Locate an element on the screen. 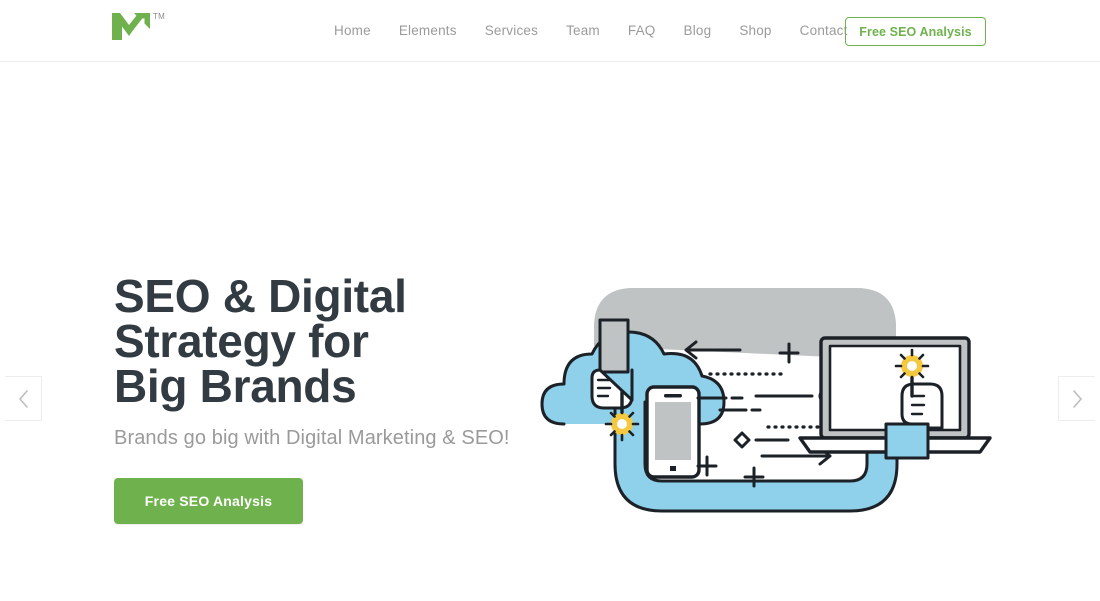  nav-item-home: Home is located at coordinates (352, 31).